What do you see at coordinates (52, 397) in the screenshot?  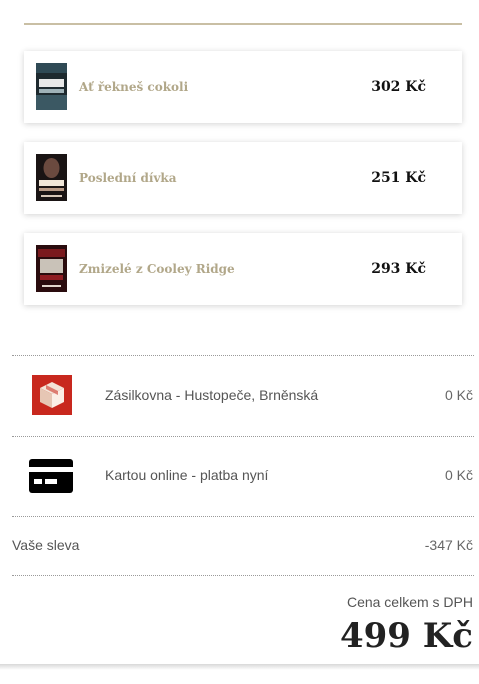 I see `package-icon` at bounding box center [52, 397].